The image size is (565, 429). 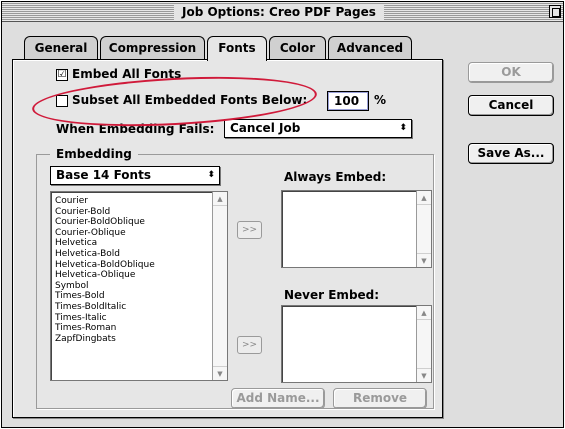 I want to click on embed-all-fonts-label: Embed All Fonts, so click(x=127, y=74).